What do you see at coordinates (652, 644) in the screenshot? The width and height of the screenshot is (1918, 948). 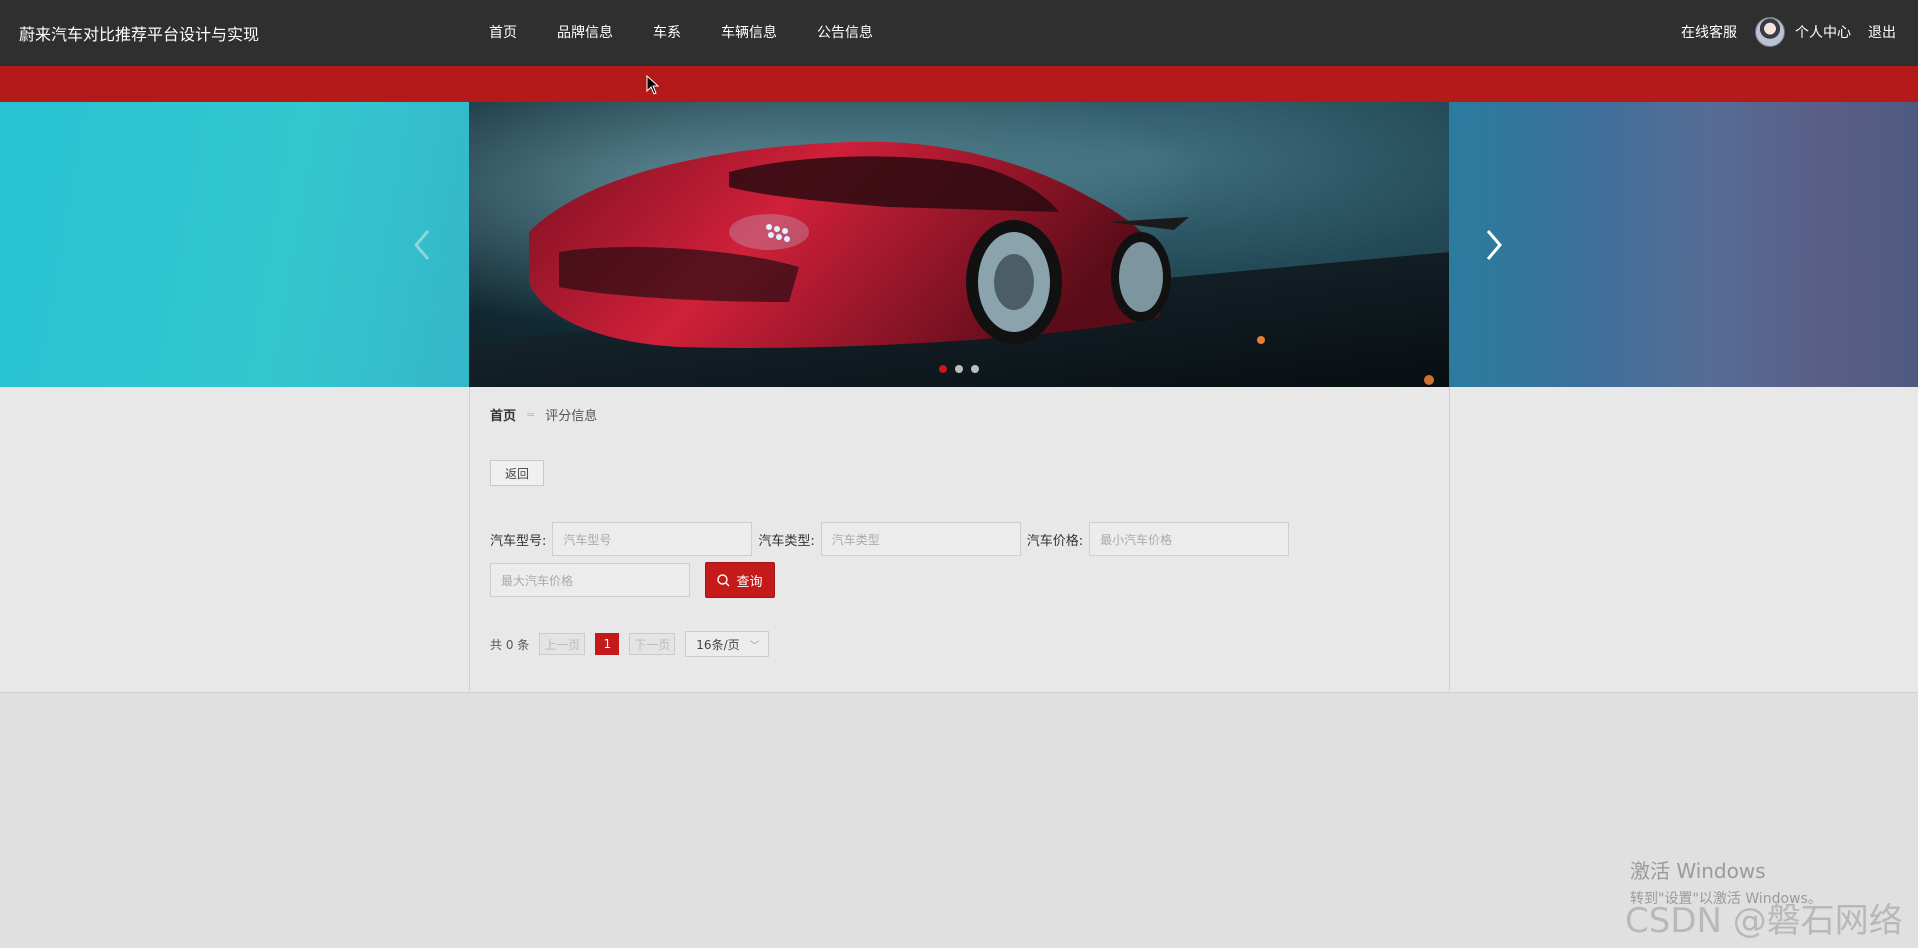 I see `next-page-button: 下一页` at bounding box center [652, 644].